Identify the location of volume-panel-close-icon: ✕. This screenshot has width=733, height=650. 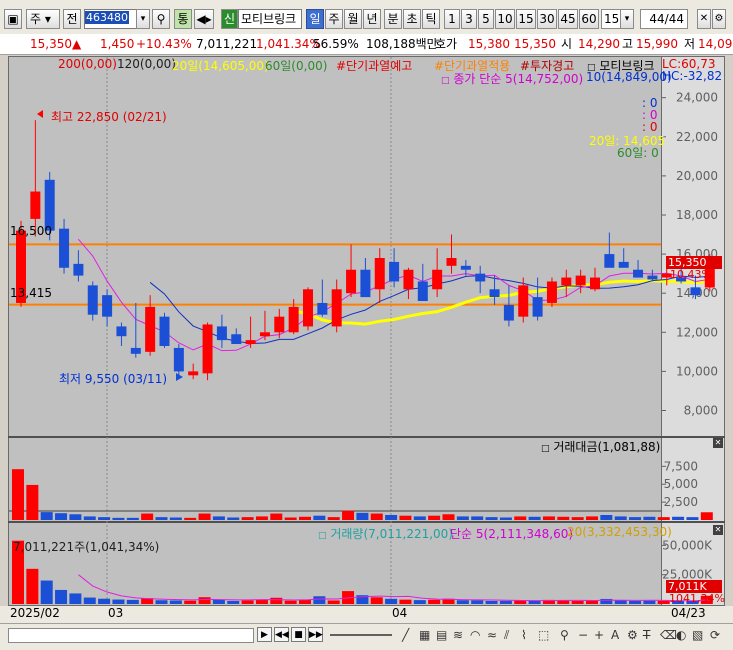
(718, 530).